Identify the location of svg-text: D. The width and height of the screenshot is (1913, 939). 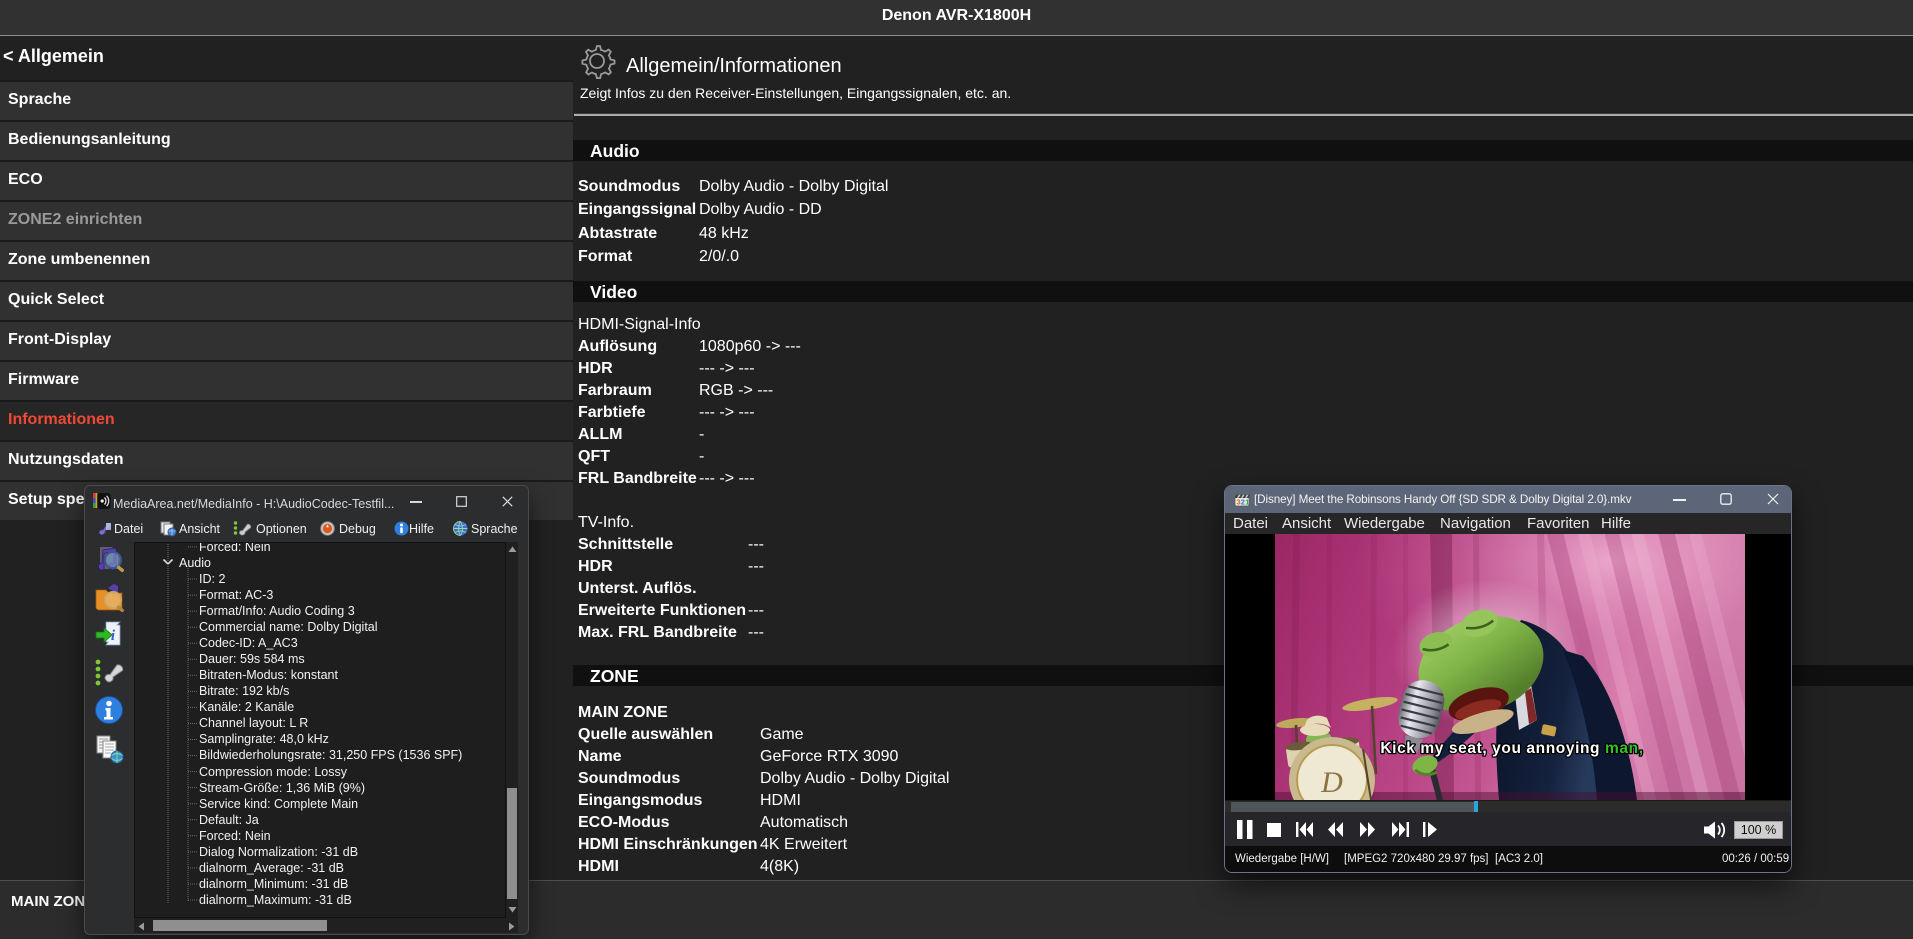
(1331, 782).